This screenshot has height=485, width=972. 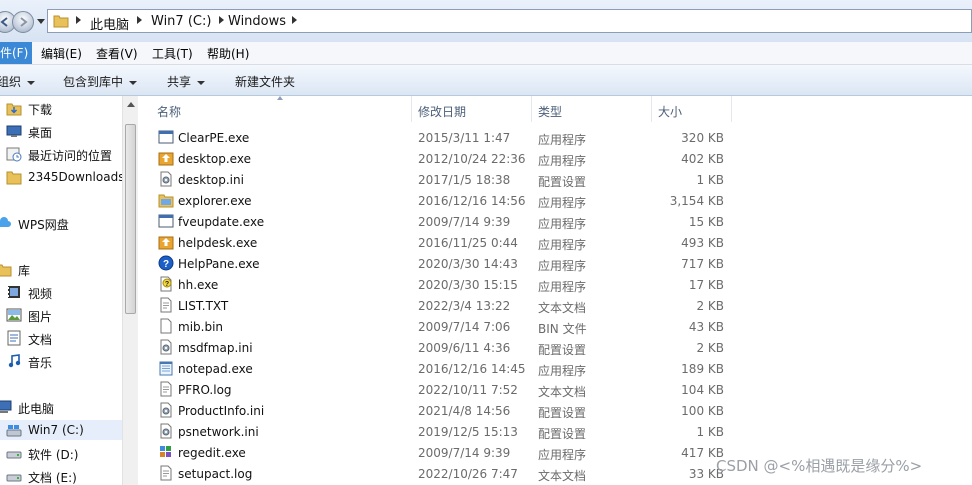 What do you see at coordinates (221, 222) in the screenshot?
I see `file-name: fveupdate.exe` at bounding box center [221, 222].